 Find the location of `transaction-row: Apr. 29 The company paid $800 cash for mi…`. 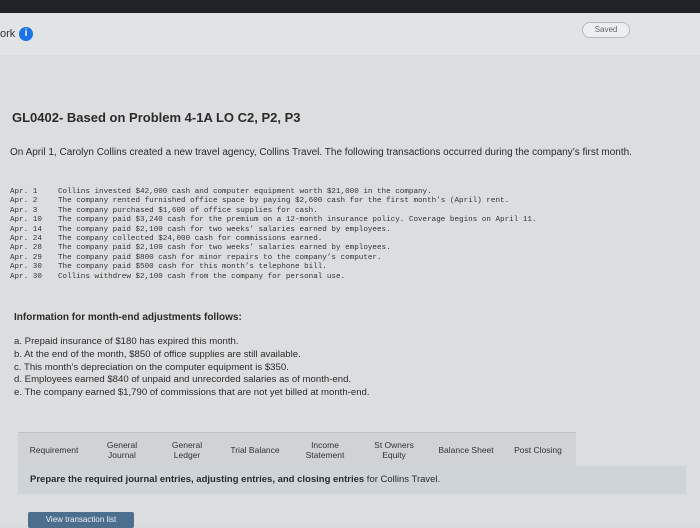

transaction-row: Apr. 29 The company paid $800 cash for mi… is located at coordinates (350, 258).